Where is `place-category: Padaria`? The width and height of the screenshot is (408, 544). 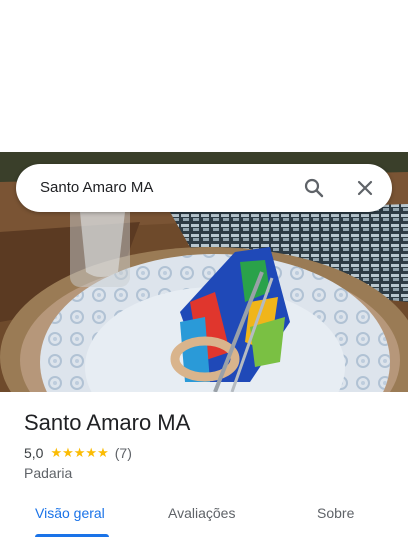
place-category: Padaria is located at coordinates (48, 473).